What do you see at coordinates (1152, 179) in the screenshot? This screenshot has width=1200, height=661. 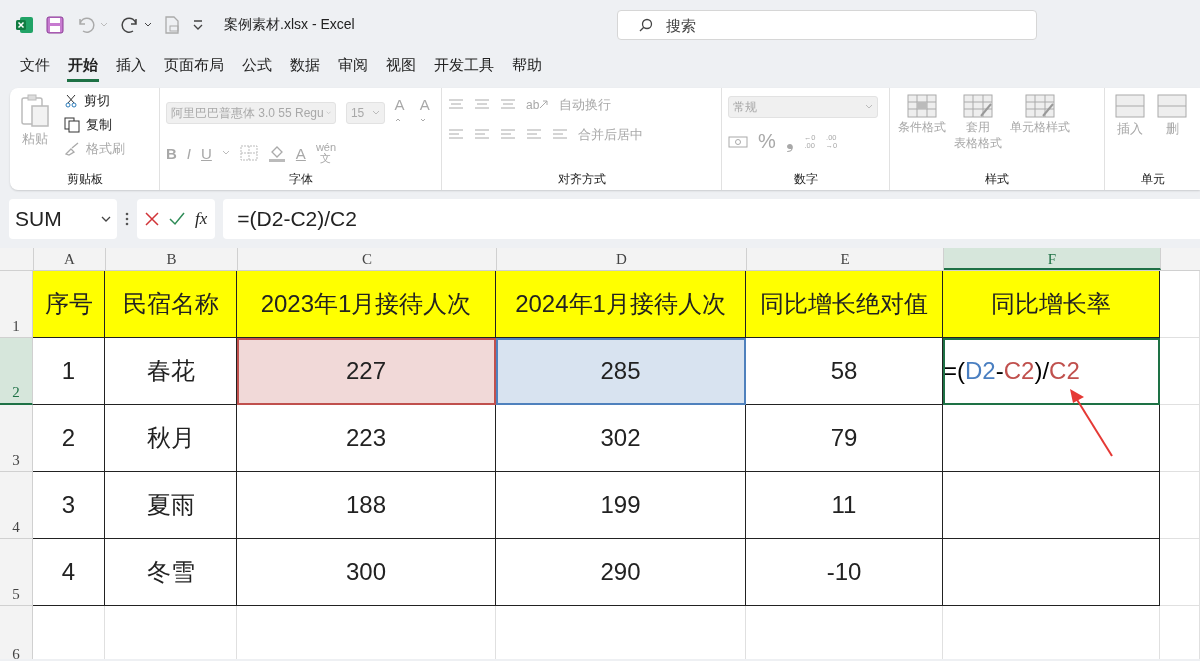 I see `group-title: 单元` at bounding box center [1152, 179].